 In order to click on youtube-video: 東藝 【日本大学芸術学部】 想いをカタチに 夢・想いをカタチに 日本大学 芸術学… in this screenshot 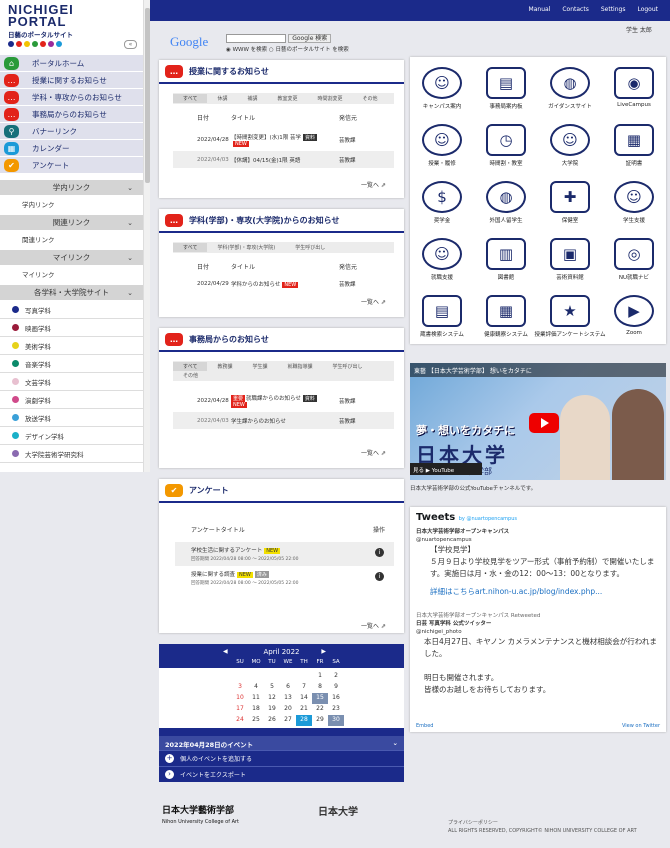, I will do `click(538, 421)`.